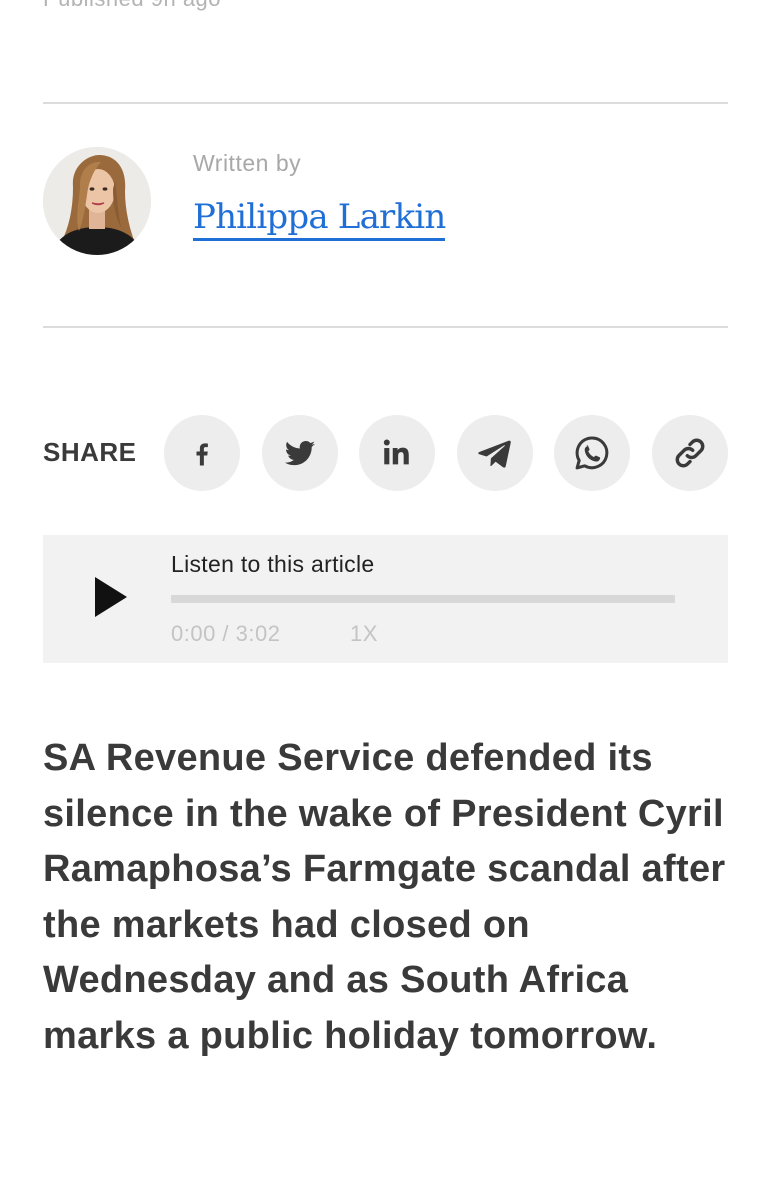 Image resolution: width=771 pixels, height=1200 pixels. I want to click on play-icon, so click(111, 597).